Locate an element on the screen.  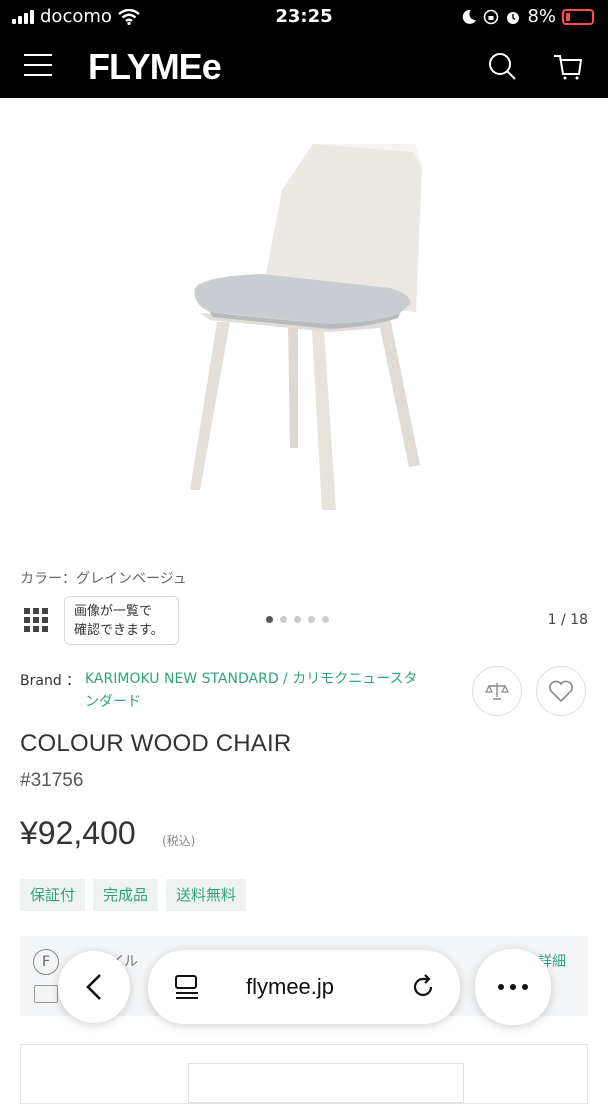
status-right: 8% is located at coordinates (527, 16).